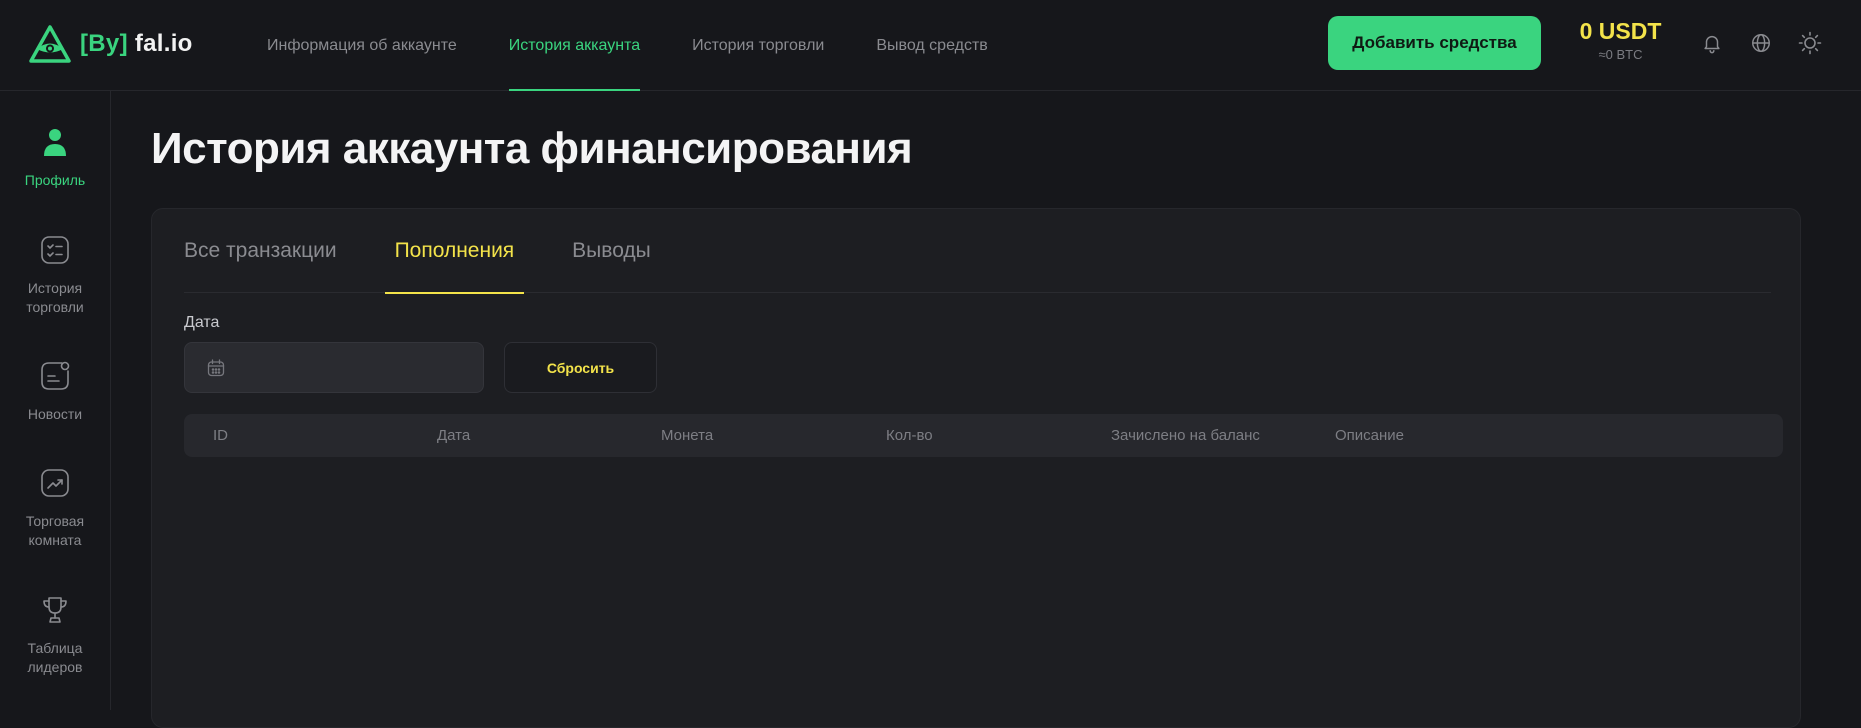 This screenshot has height=728, width=1861. Describe the element at coordinates (453, 435) in the screenshot. I see `column-header-date: Дата` at that location.